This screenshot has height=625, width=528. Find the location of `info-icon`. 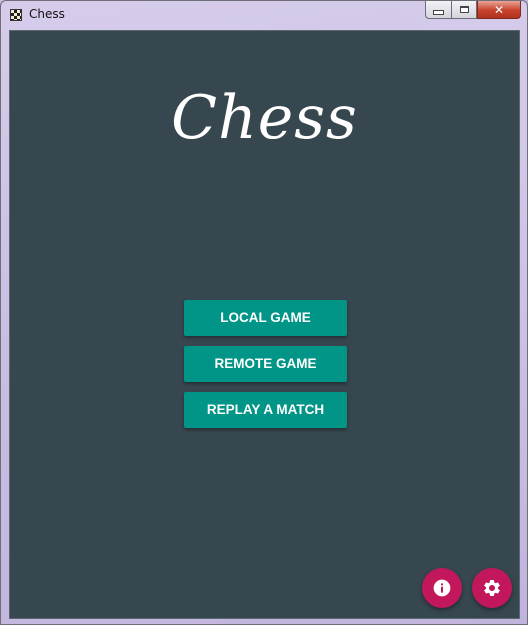

info-icon is located at coordinates (442, 588).